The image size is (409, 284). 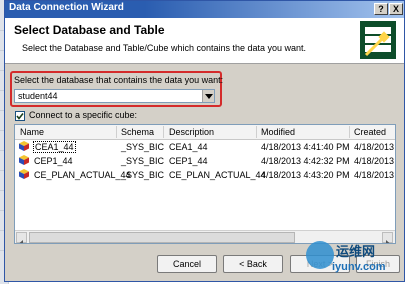 I want to click on table-header: Name Schema Description Modified Created, so click(x=205, y=132).